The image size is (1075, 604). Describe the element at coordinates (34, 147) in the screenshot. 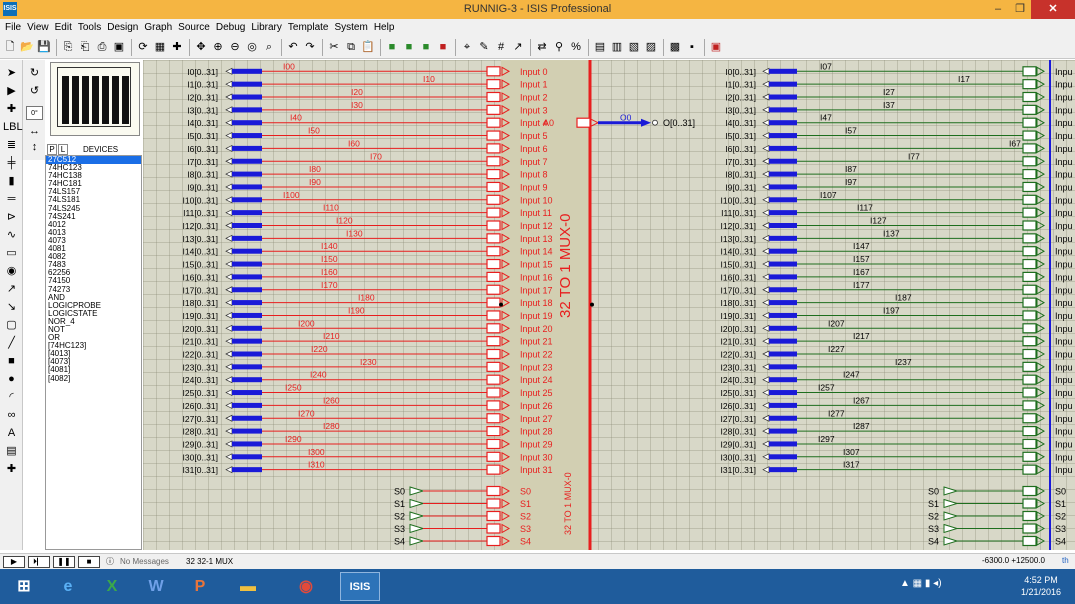

I see `mirror-y-icon: ↕` at that location.